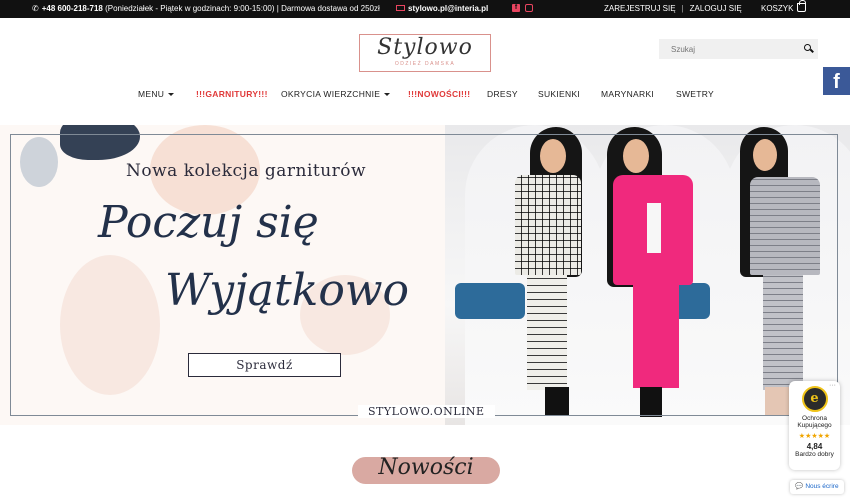  What do you see at coordinates (814, 446) in the screenshot?
I see `rating-score: 4,84` at bounding box center [814, 446].